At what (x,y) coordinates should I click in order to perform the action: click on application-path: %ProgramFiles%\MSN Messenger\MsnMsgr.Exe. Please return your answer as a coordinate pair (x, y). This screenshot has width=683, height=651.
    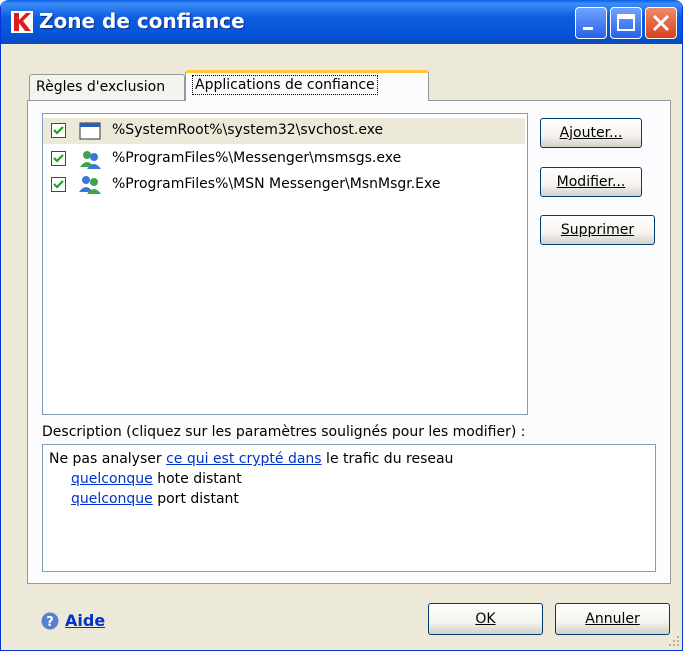
    Looking at the image, I should click on (276, 184).